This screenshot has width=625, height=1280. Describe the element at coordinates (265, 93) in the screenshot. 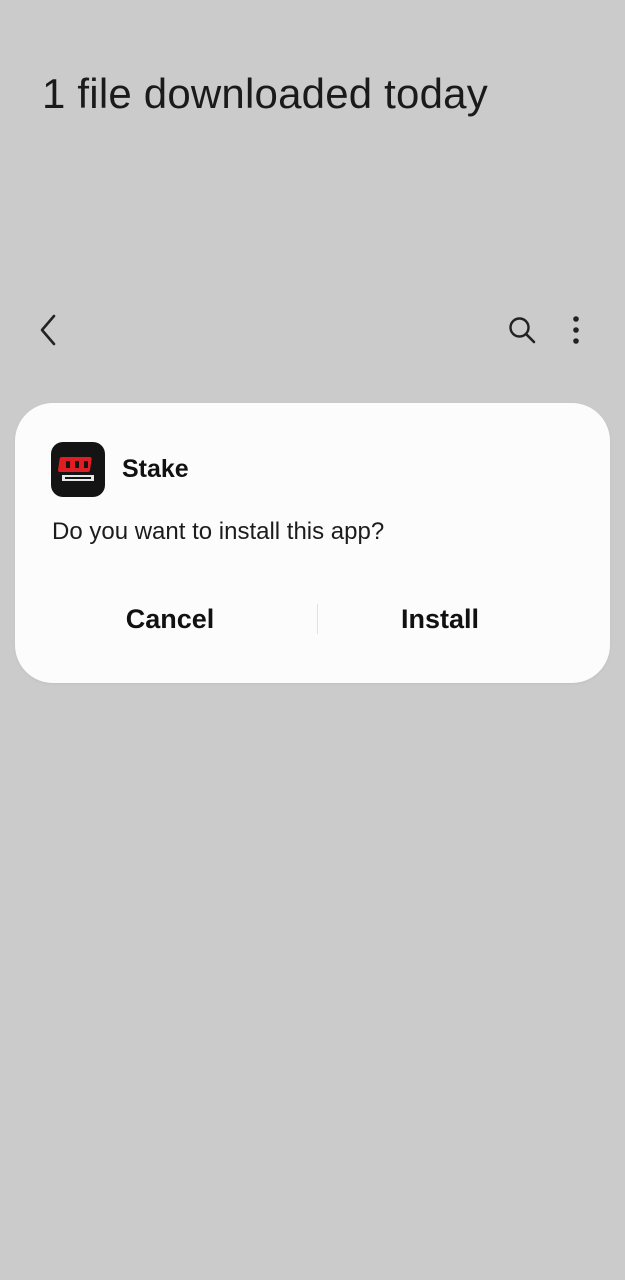

I see `page-title: 1 file downloaded today` at that location.